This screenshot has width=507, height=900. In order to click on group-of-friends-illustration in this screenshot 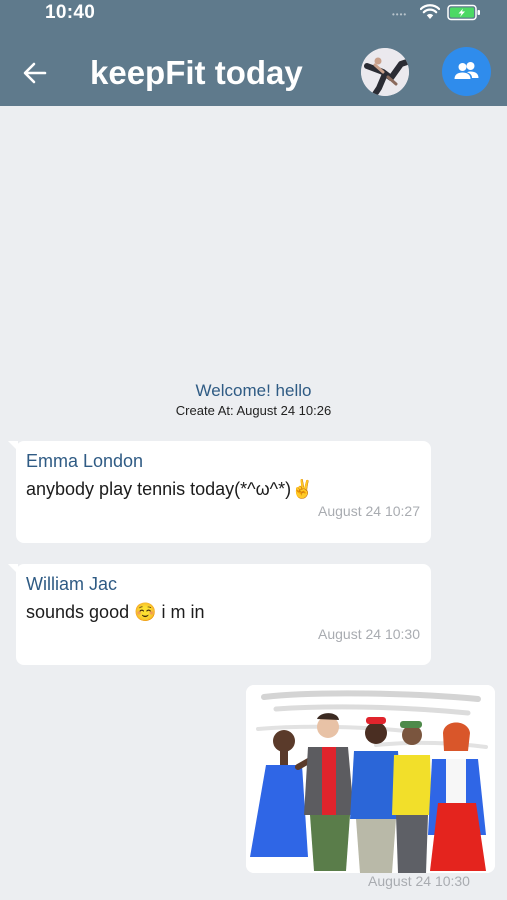, I will do `click(370, 779)`.